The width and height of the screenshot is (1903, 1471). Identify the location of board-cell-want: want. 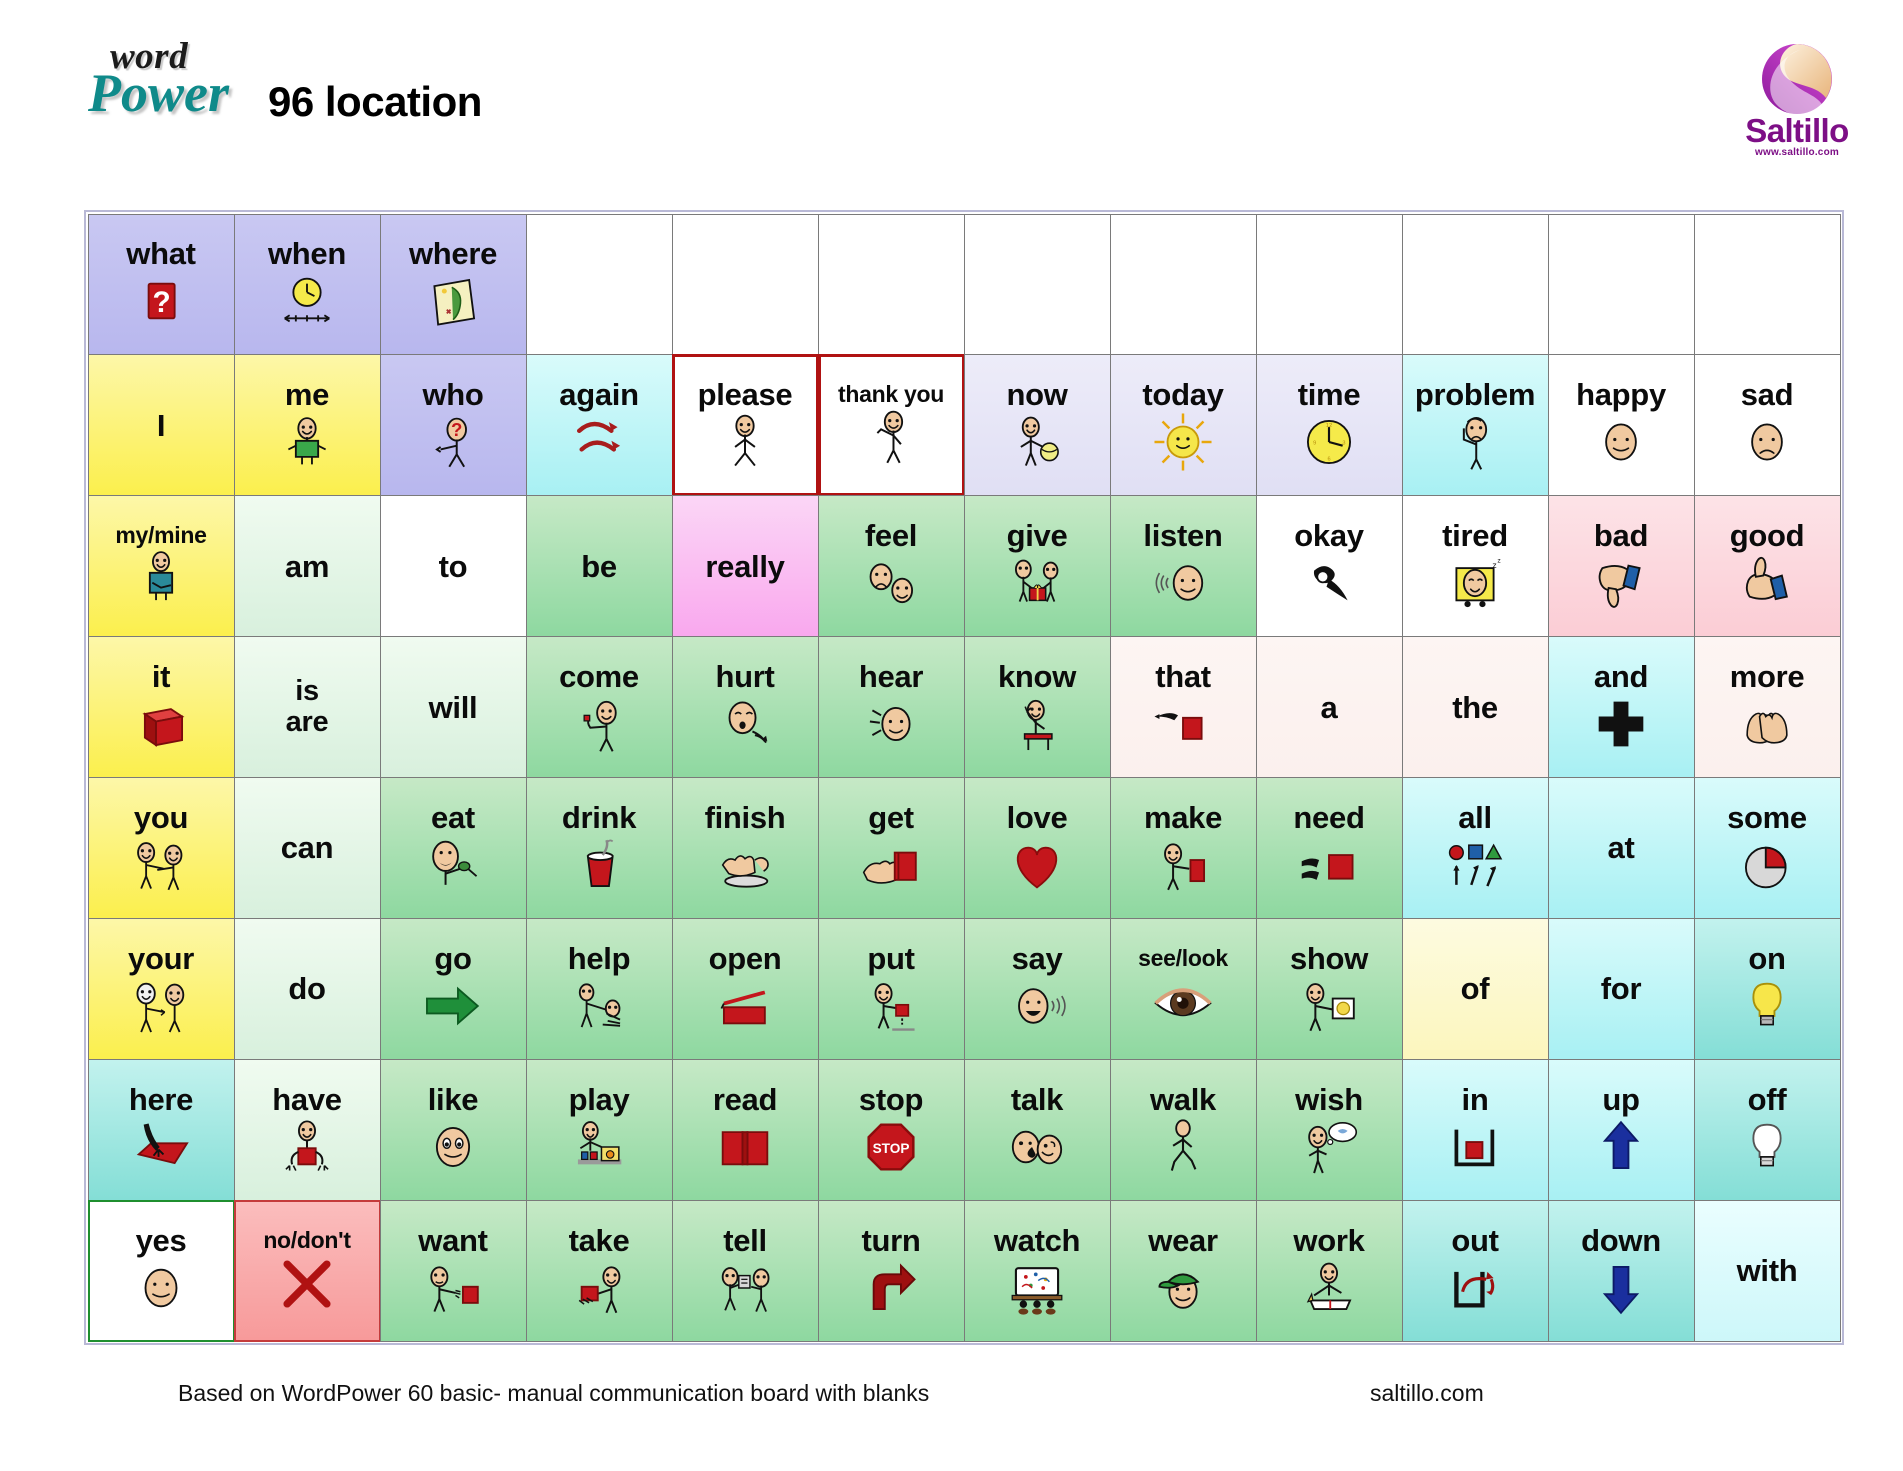
(453, 1270).